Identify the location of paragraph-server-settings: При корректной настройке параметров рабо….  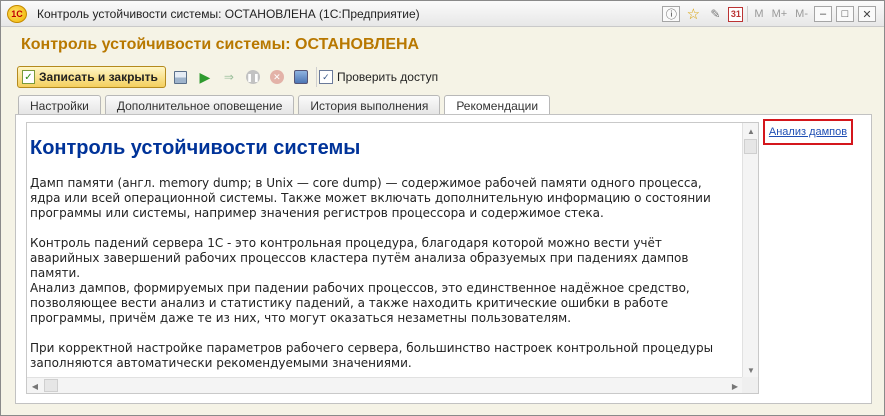
(386, 356).